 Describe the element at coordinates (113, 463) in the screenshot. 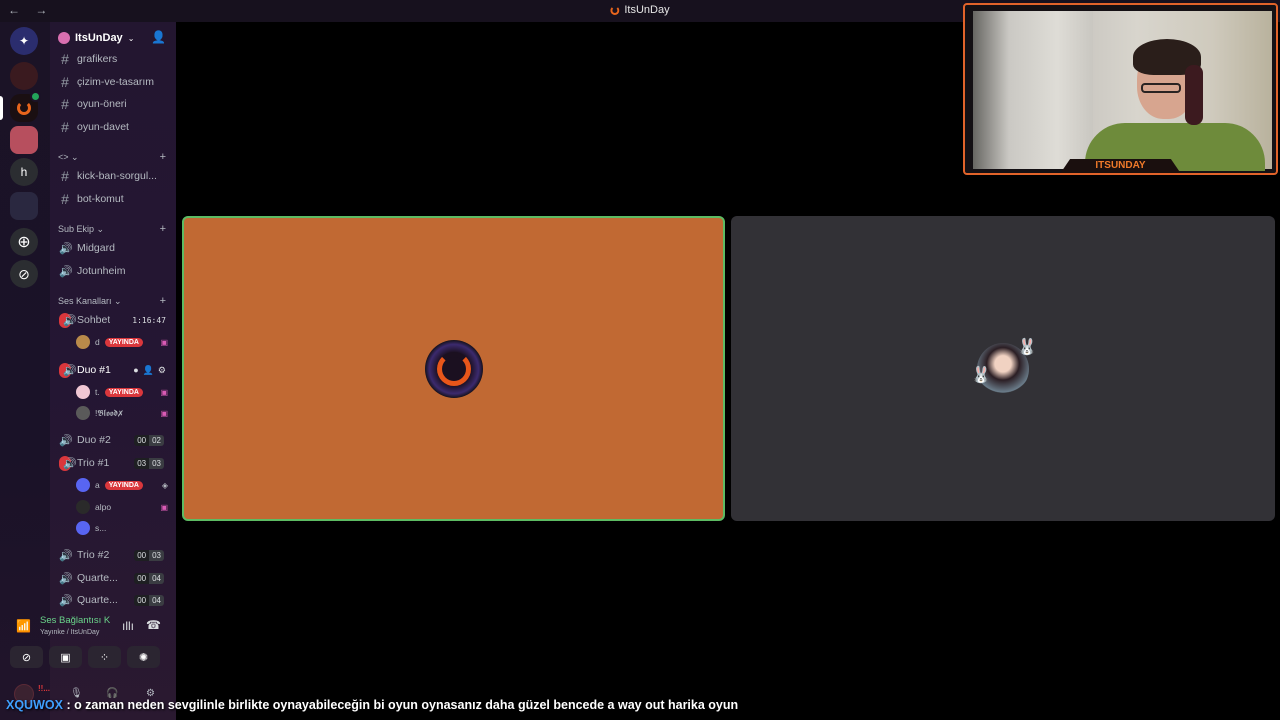

I see `voice-channel-trio-1: 🔊 Trio #1 03 03` at that location.